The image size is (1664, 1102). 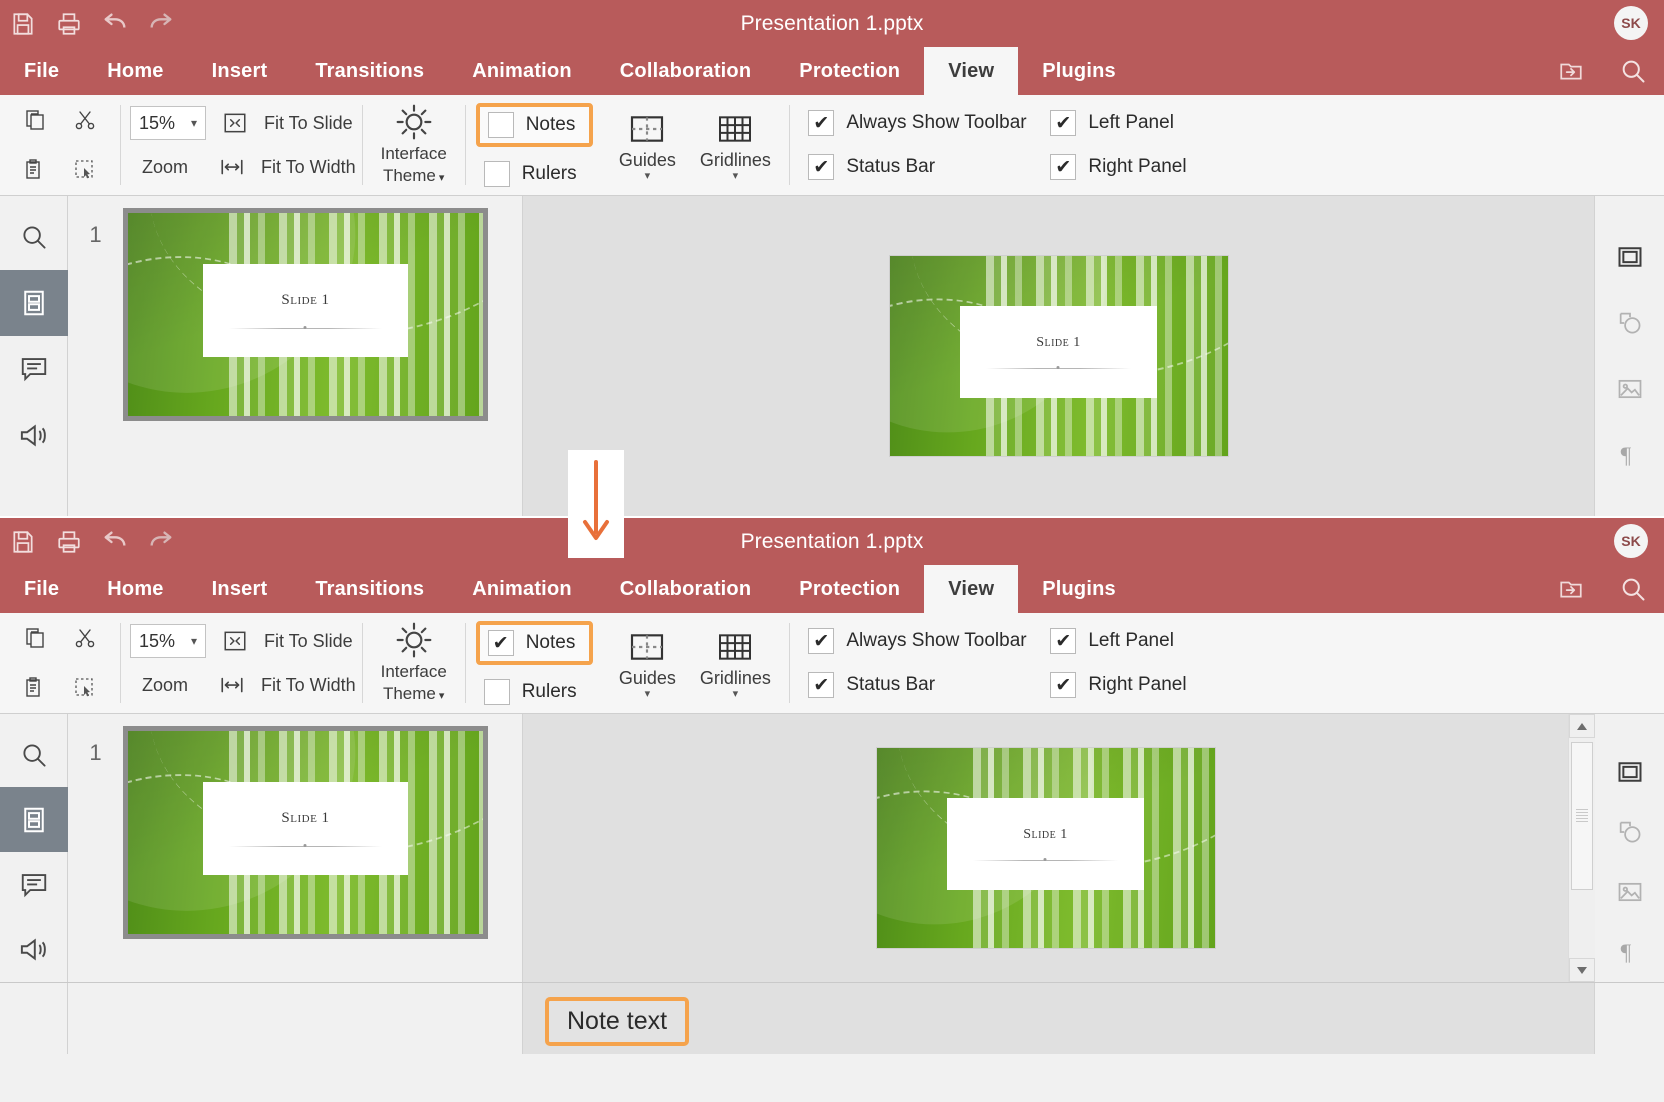 I want to click on scrollbar-track, so click(x=1581, y=848).